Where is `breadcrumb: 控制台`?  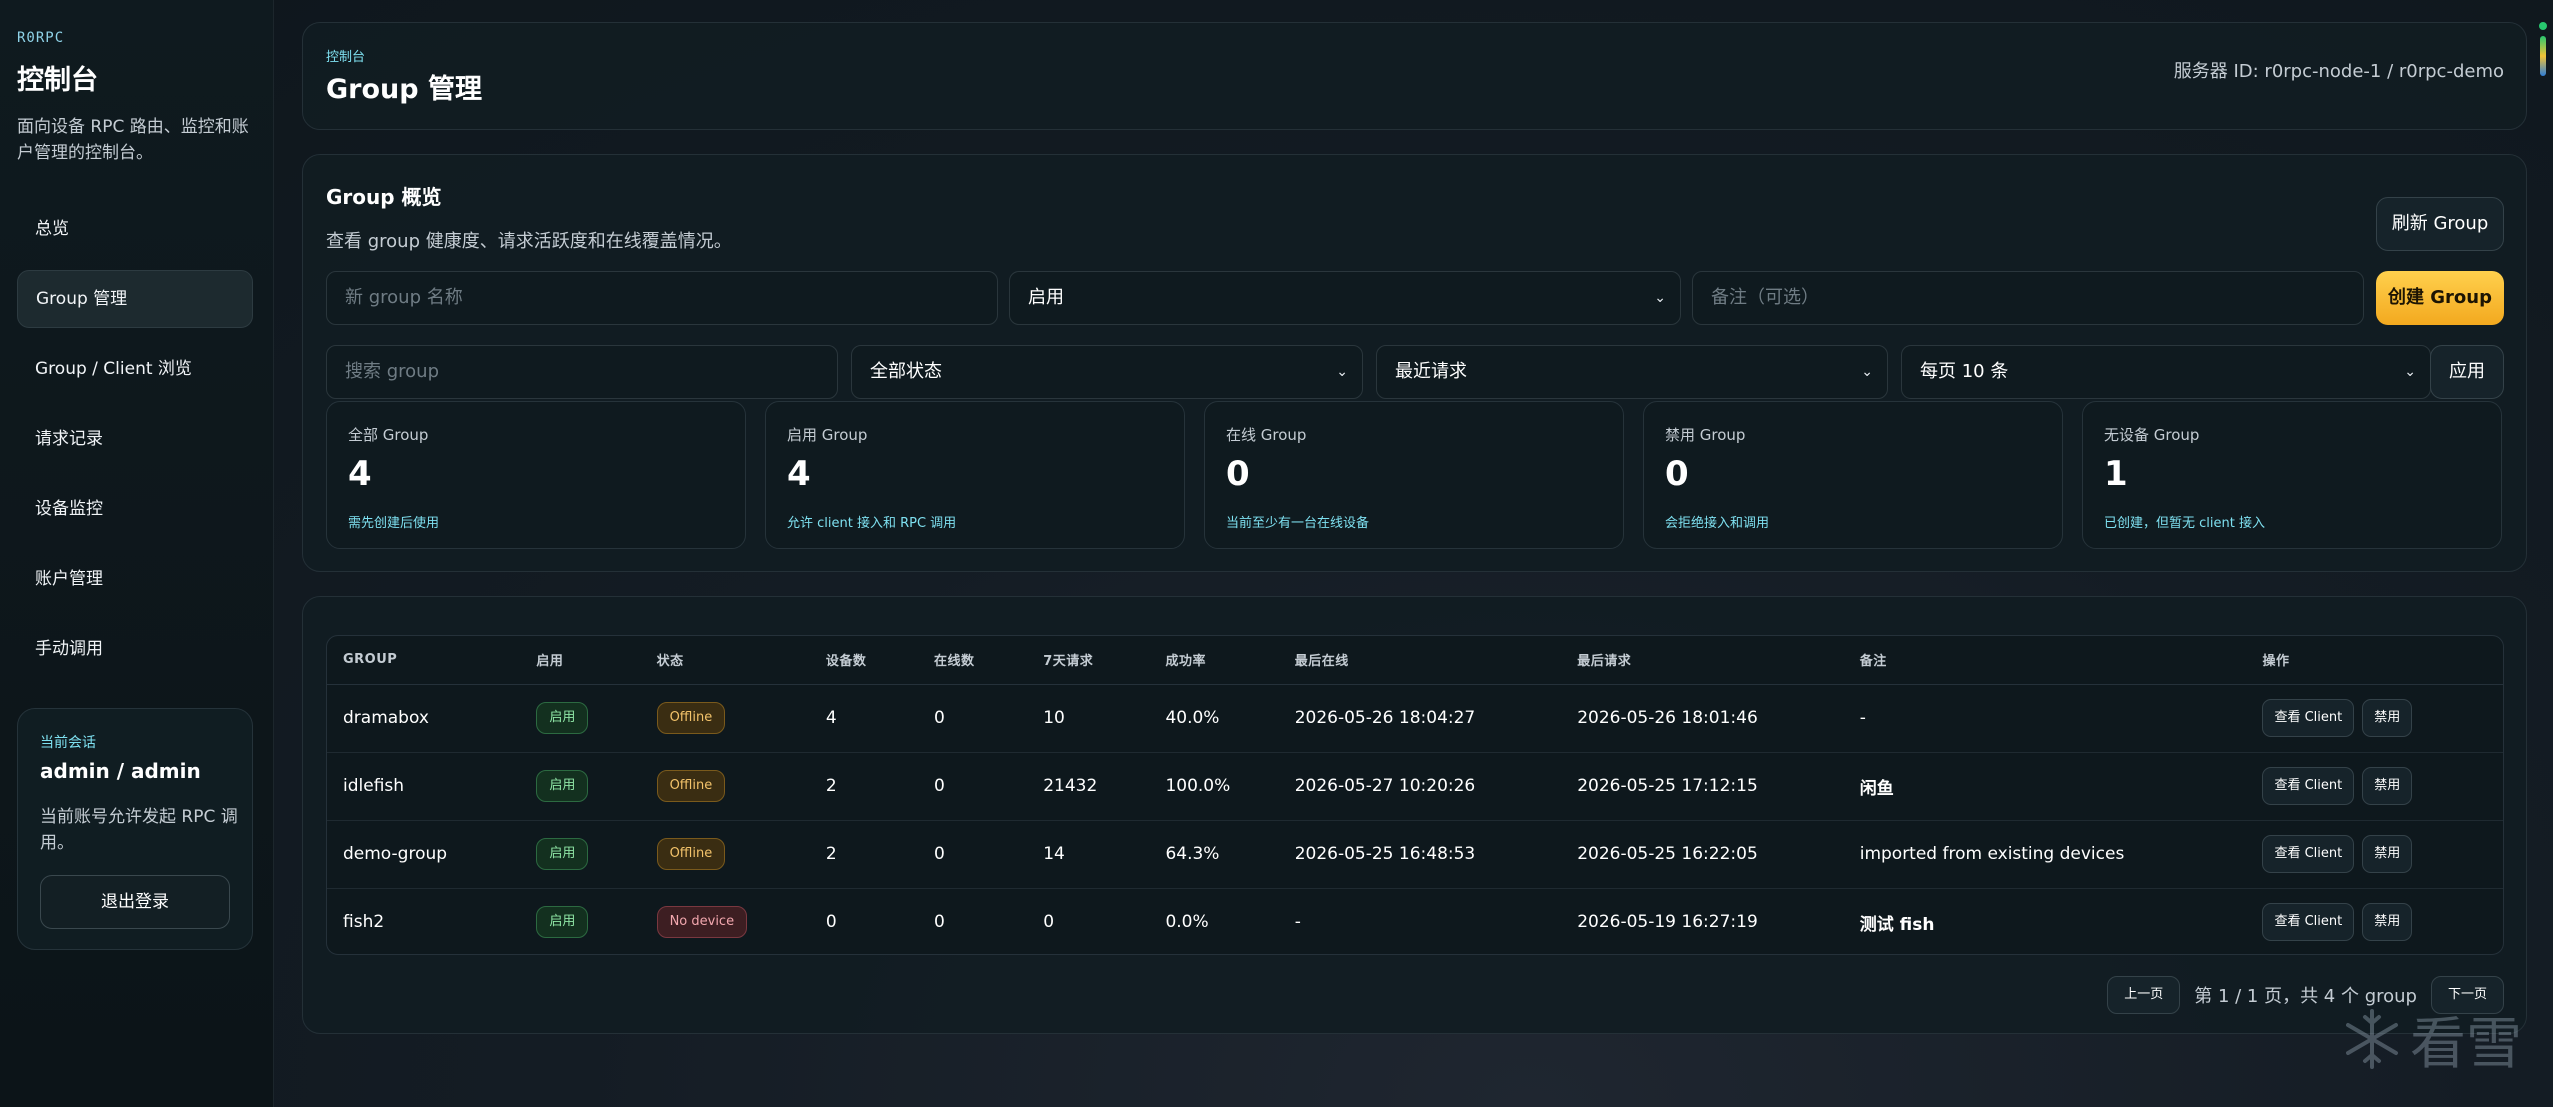 breadcrumb: 控制台 is located at coordinates (346, 57).